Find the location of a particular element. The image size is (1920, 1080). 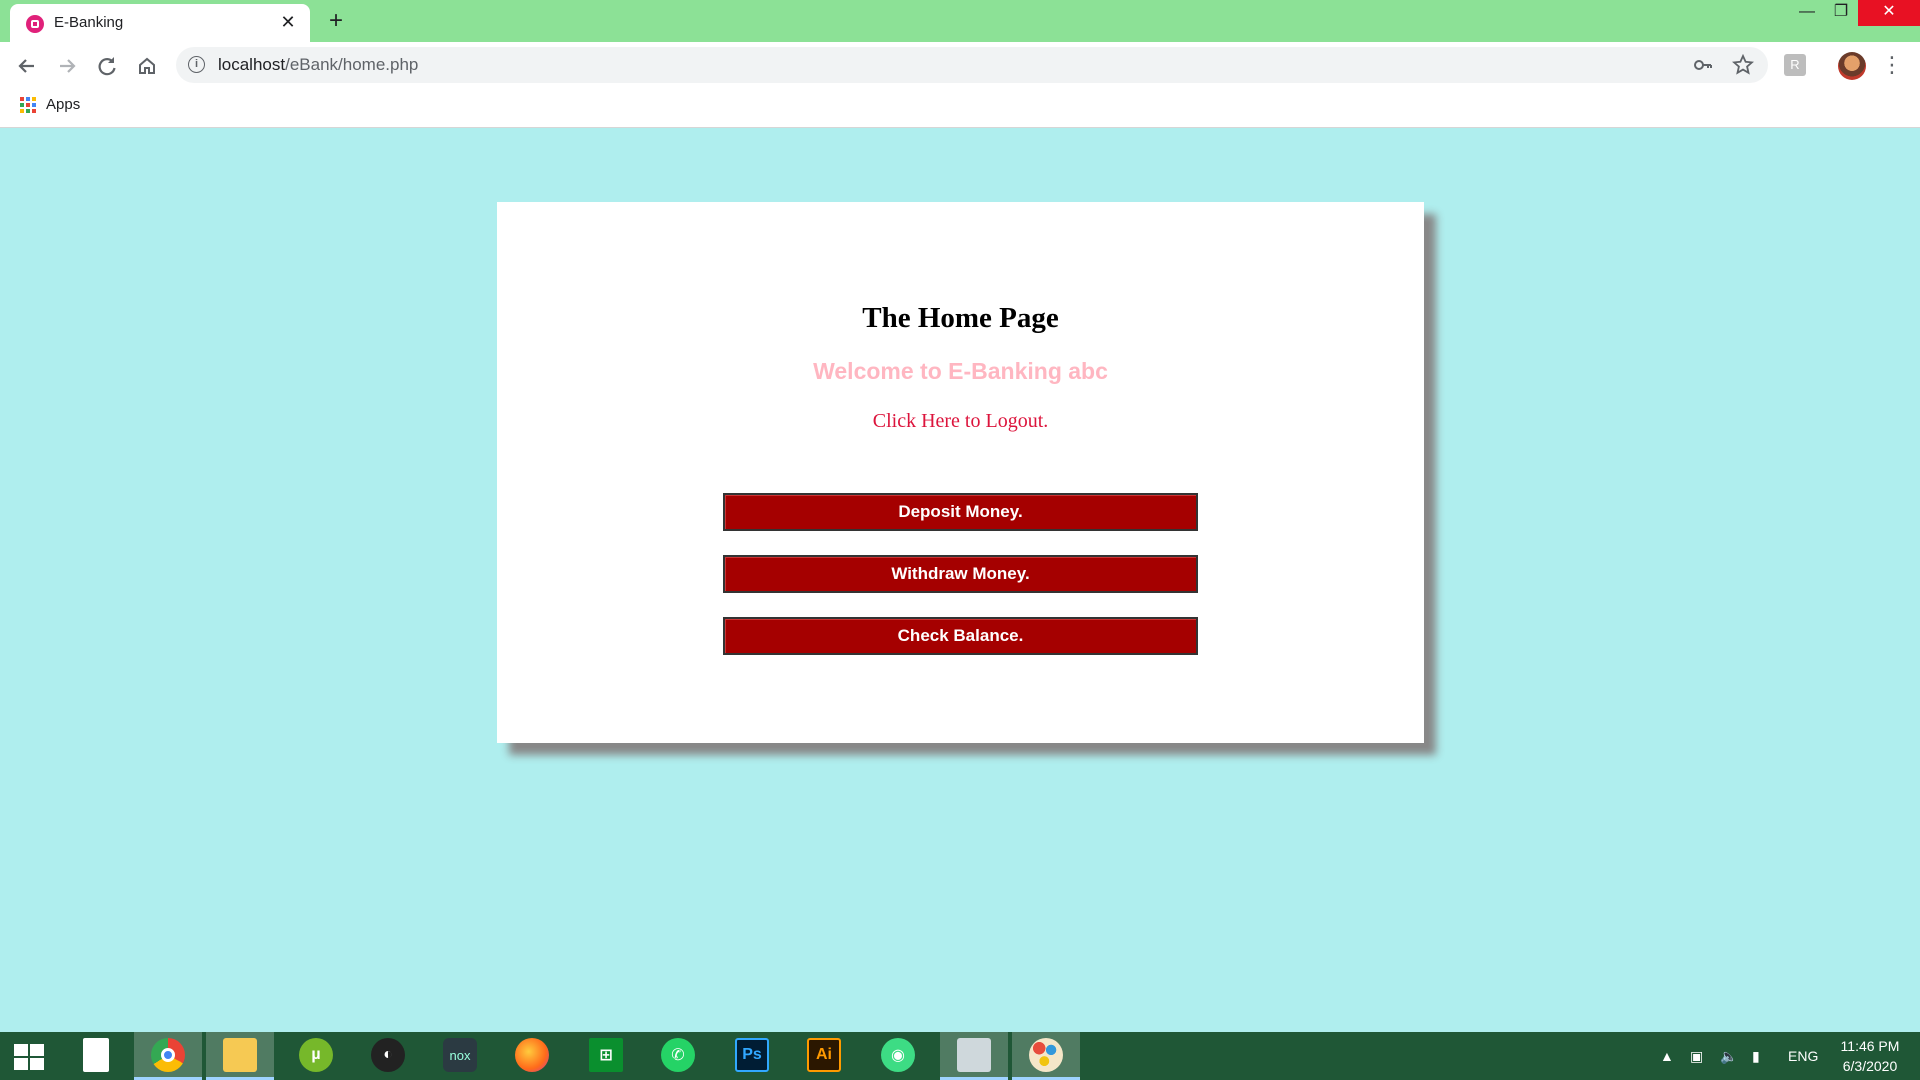

store-icon: ⊞ is located at coordinates (606, 1055).